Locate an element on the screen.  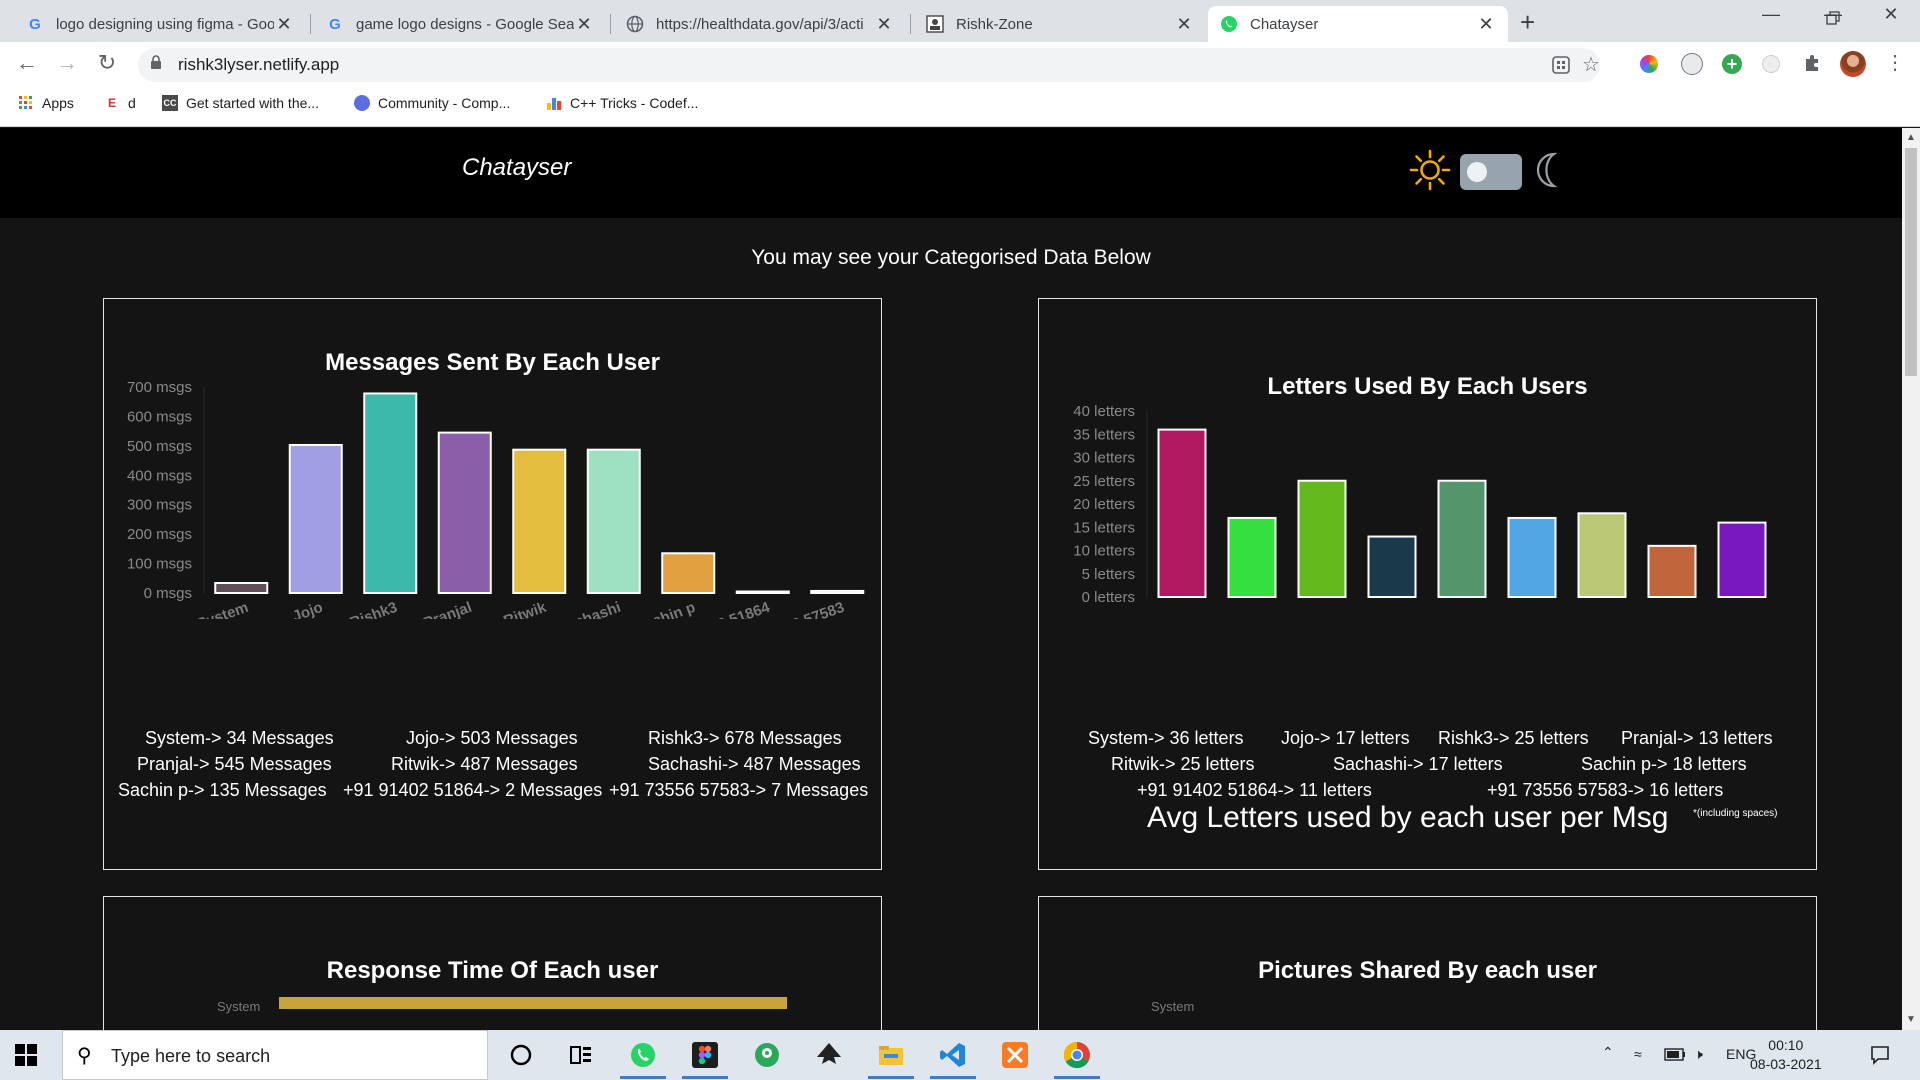
tab-chatayser: Chatayser ✕ is located at coordinates (1358, 24).